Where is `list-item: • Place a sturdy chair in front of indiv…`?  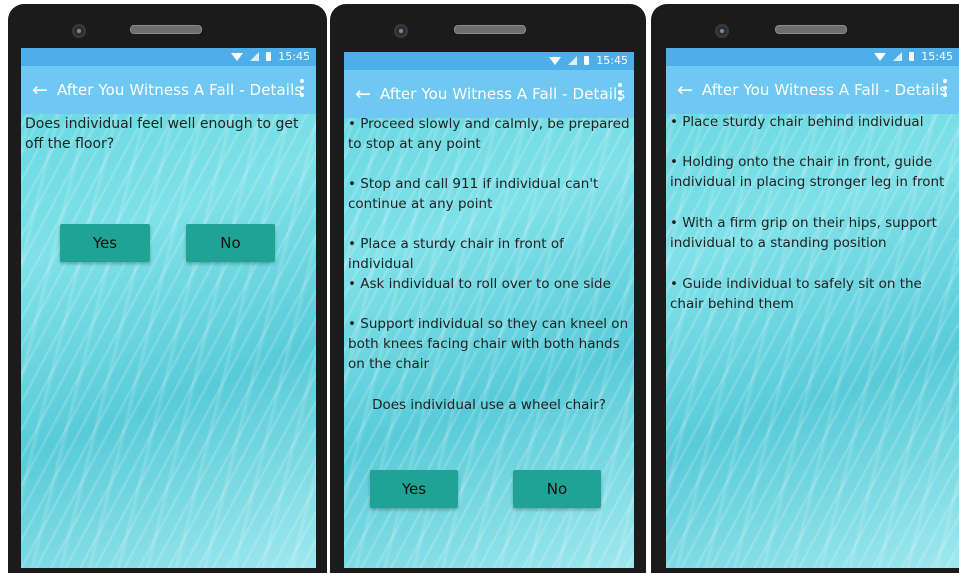 list-item: • Place a sturdy chair in front of indiv… is located at coordinates (456, 254).